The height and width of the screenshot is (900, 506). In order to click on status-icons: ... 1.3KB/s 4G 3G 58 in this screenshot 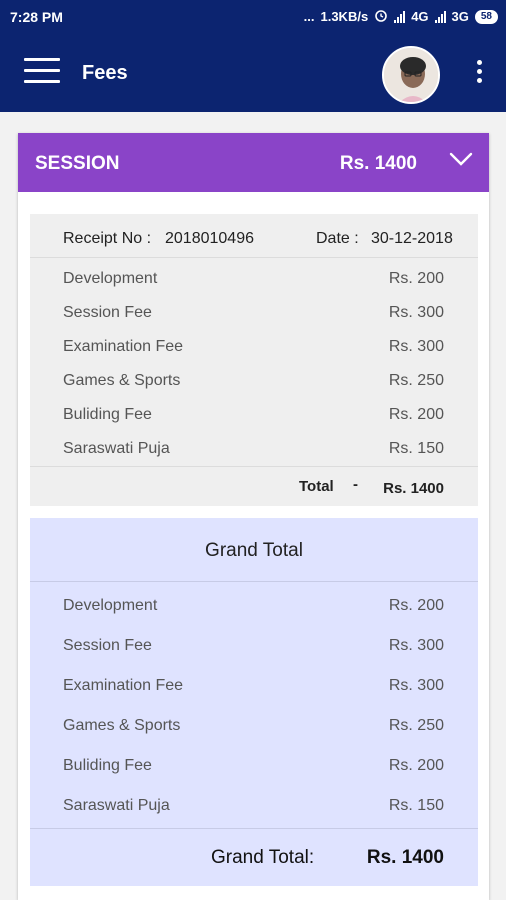, I will do `click(401, 16)`.